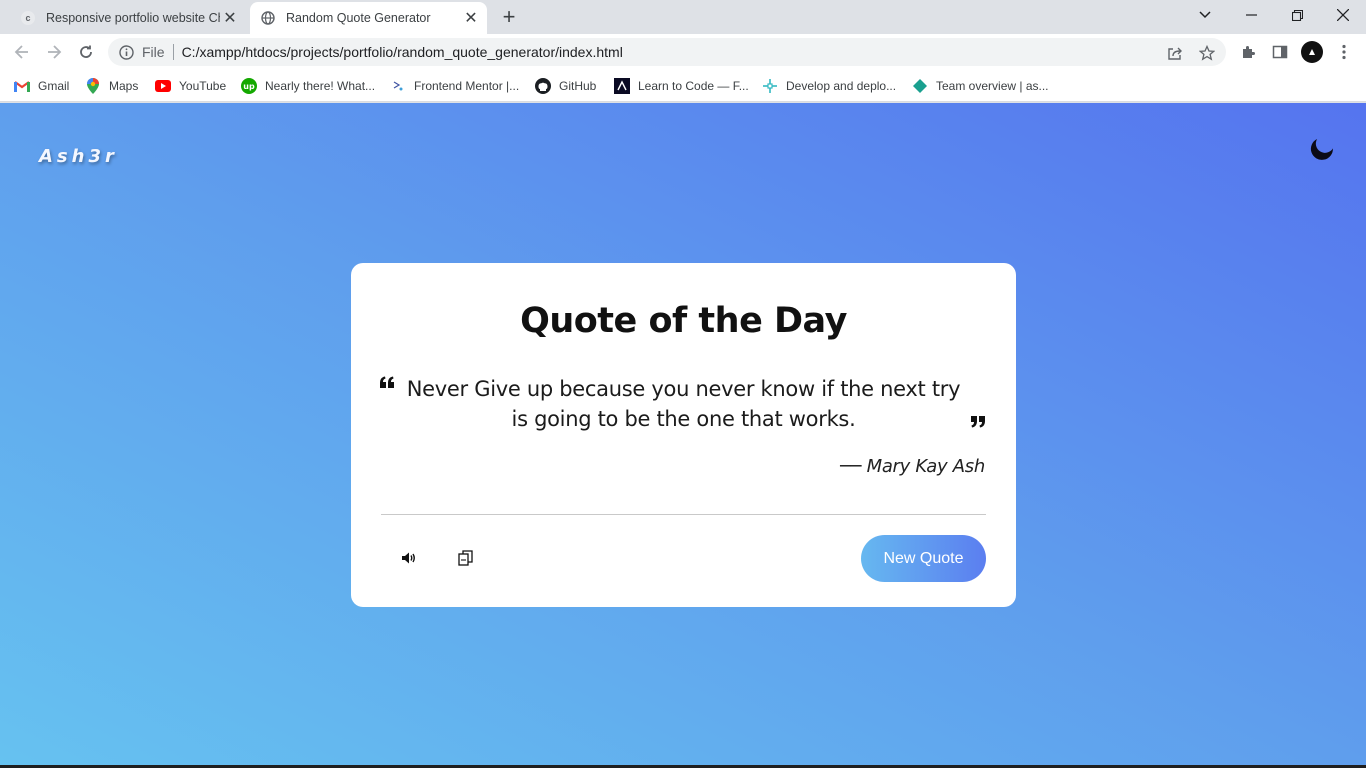 The image size is (1366, 768). Describe the element at coordinates (126, 52) in the screenshot. I see `info-icon` at that location.